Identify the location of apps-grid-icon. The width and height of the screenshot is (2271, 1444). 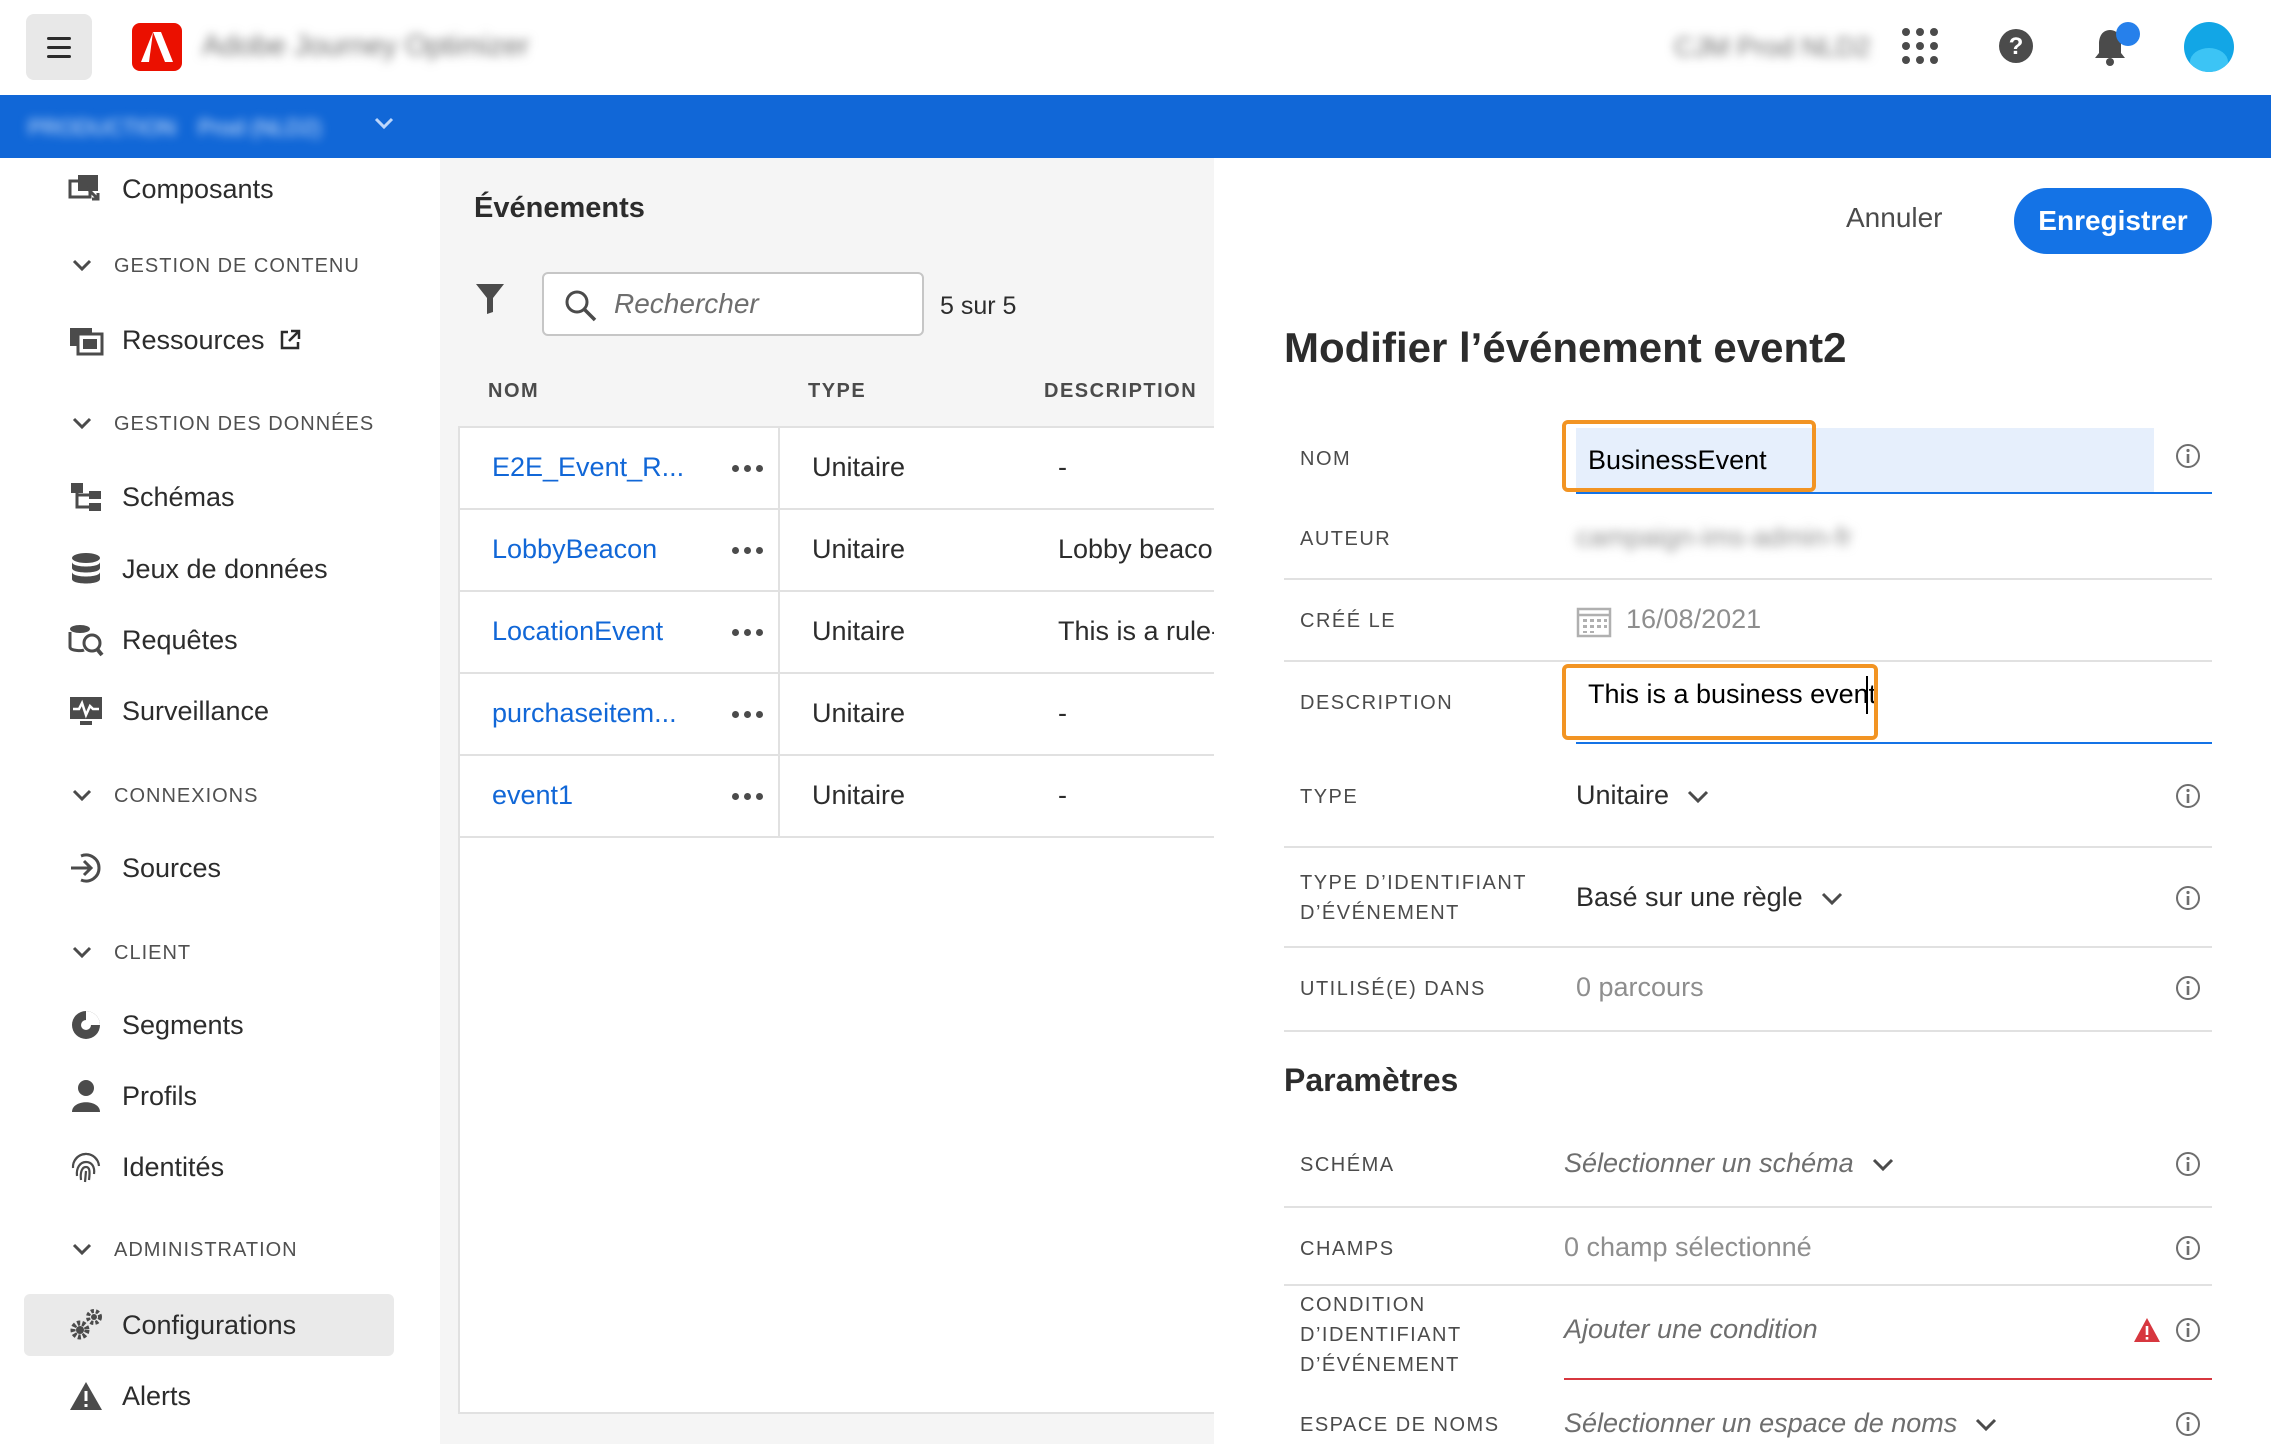
(1920, 46).